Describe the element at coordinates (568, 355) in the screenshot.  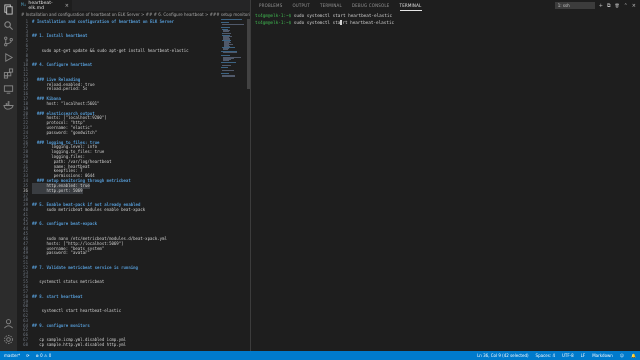
I see `encoding: UTF-8` at that location.